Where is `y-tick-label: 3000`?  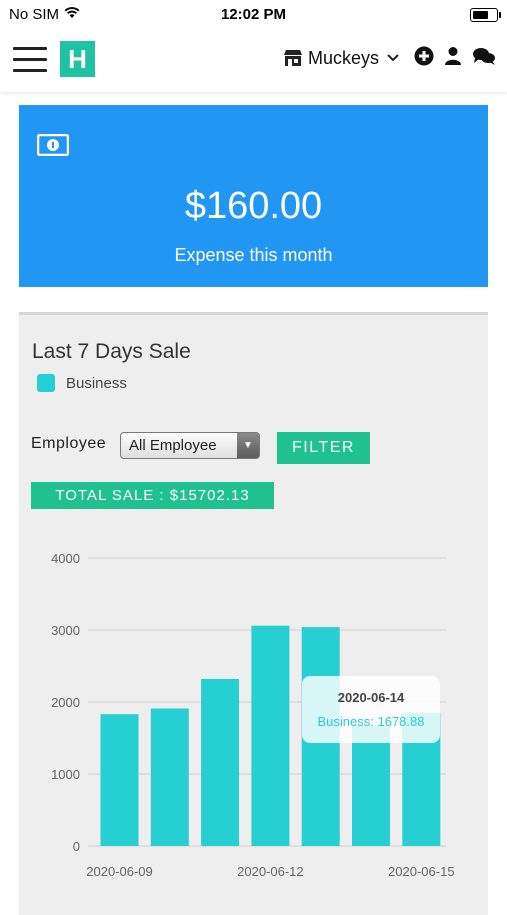
y-tick-label: 3000 is located at coordinates (65, 630).